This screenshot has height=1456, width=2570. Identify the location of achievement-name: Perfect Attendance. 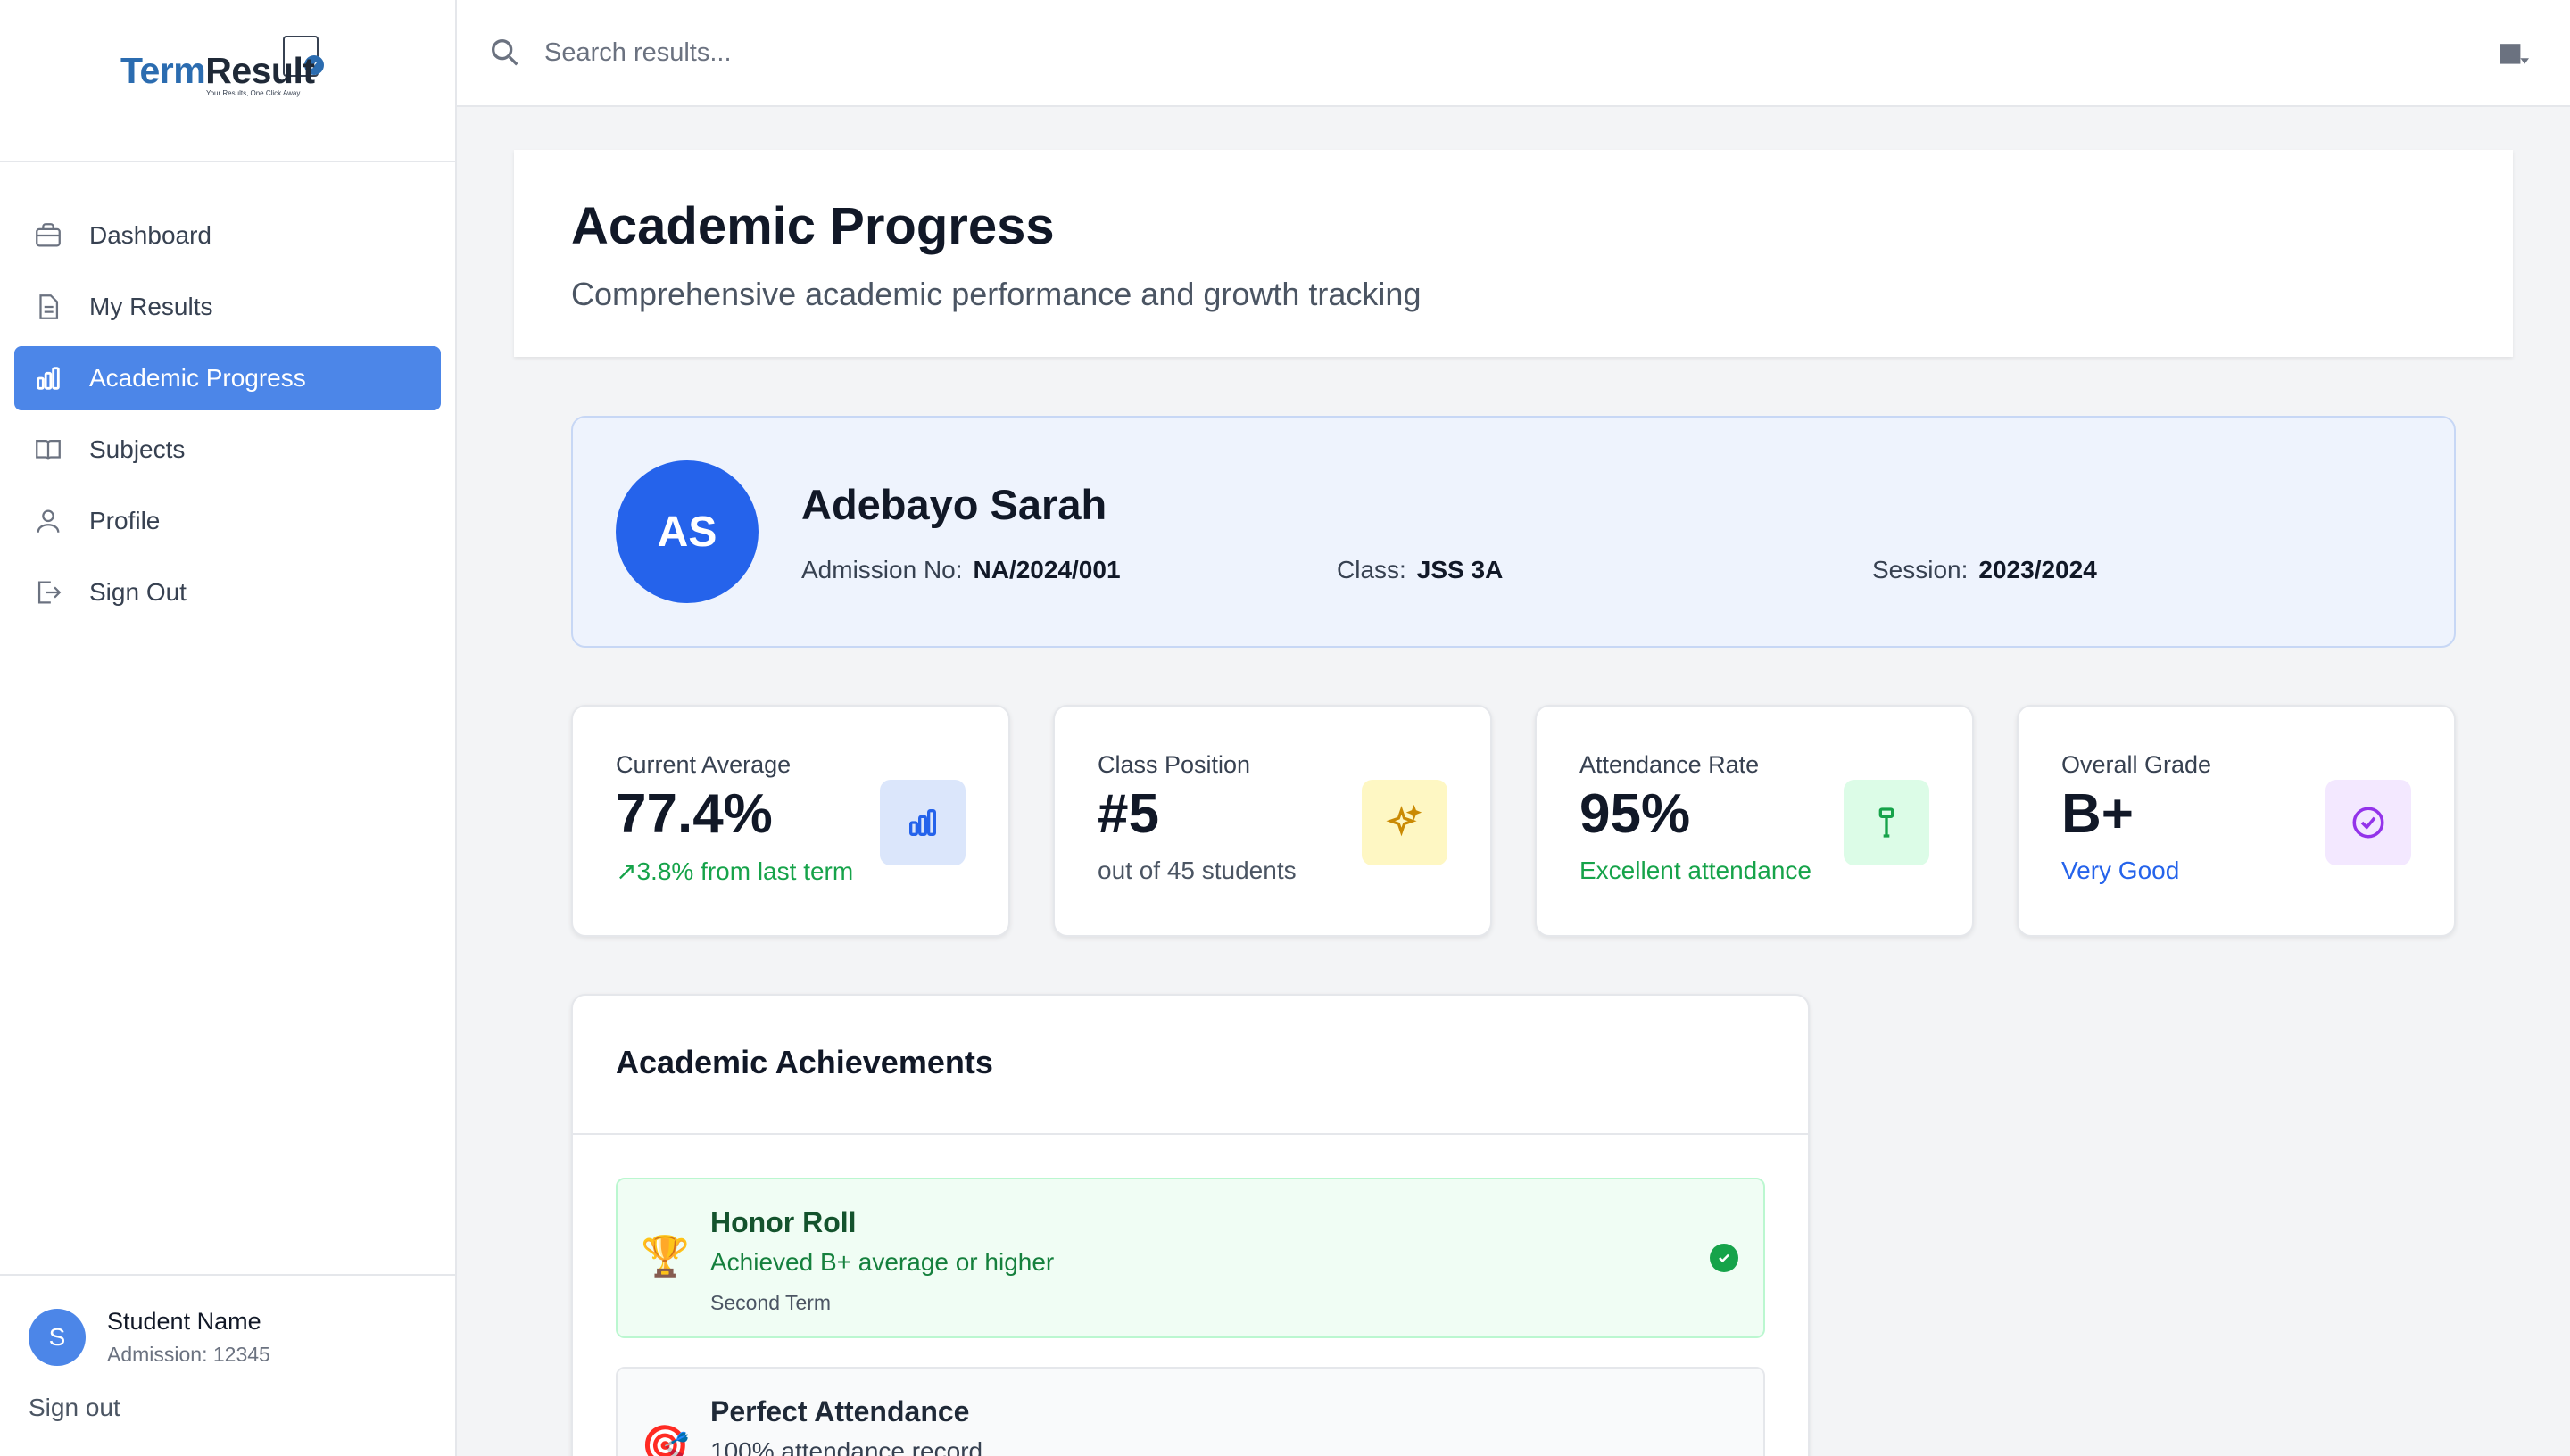
(840, 1411).